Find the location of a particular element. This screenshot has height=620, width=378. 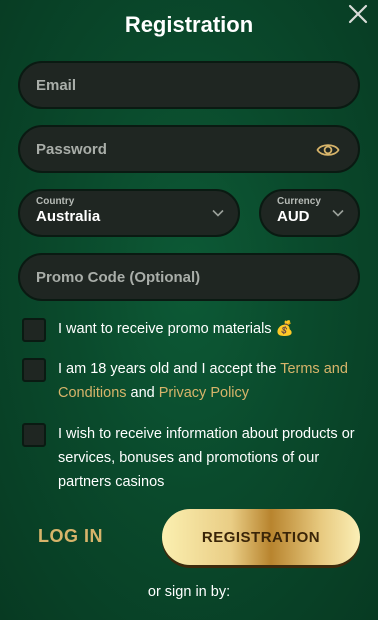

promo-materials-row: I want to receive promo materials 💰 is located at coordinates (192, 329).